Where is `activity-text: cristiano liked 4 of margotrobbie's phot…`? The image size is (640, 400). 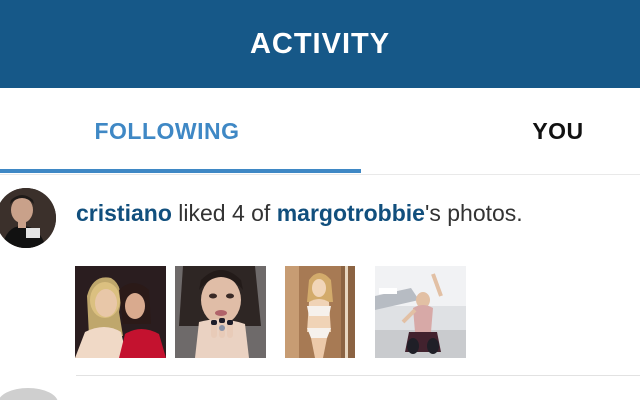
activity-text: cristiano liked 4 of margotrobbie's phot… is located at coordinates (358, 213).